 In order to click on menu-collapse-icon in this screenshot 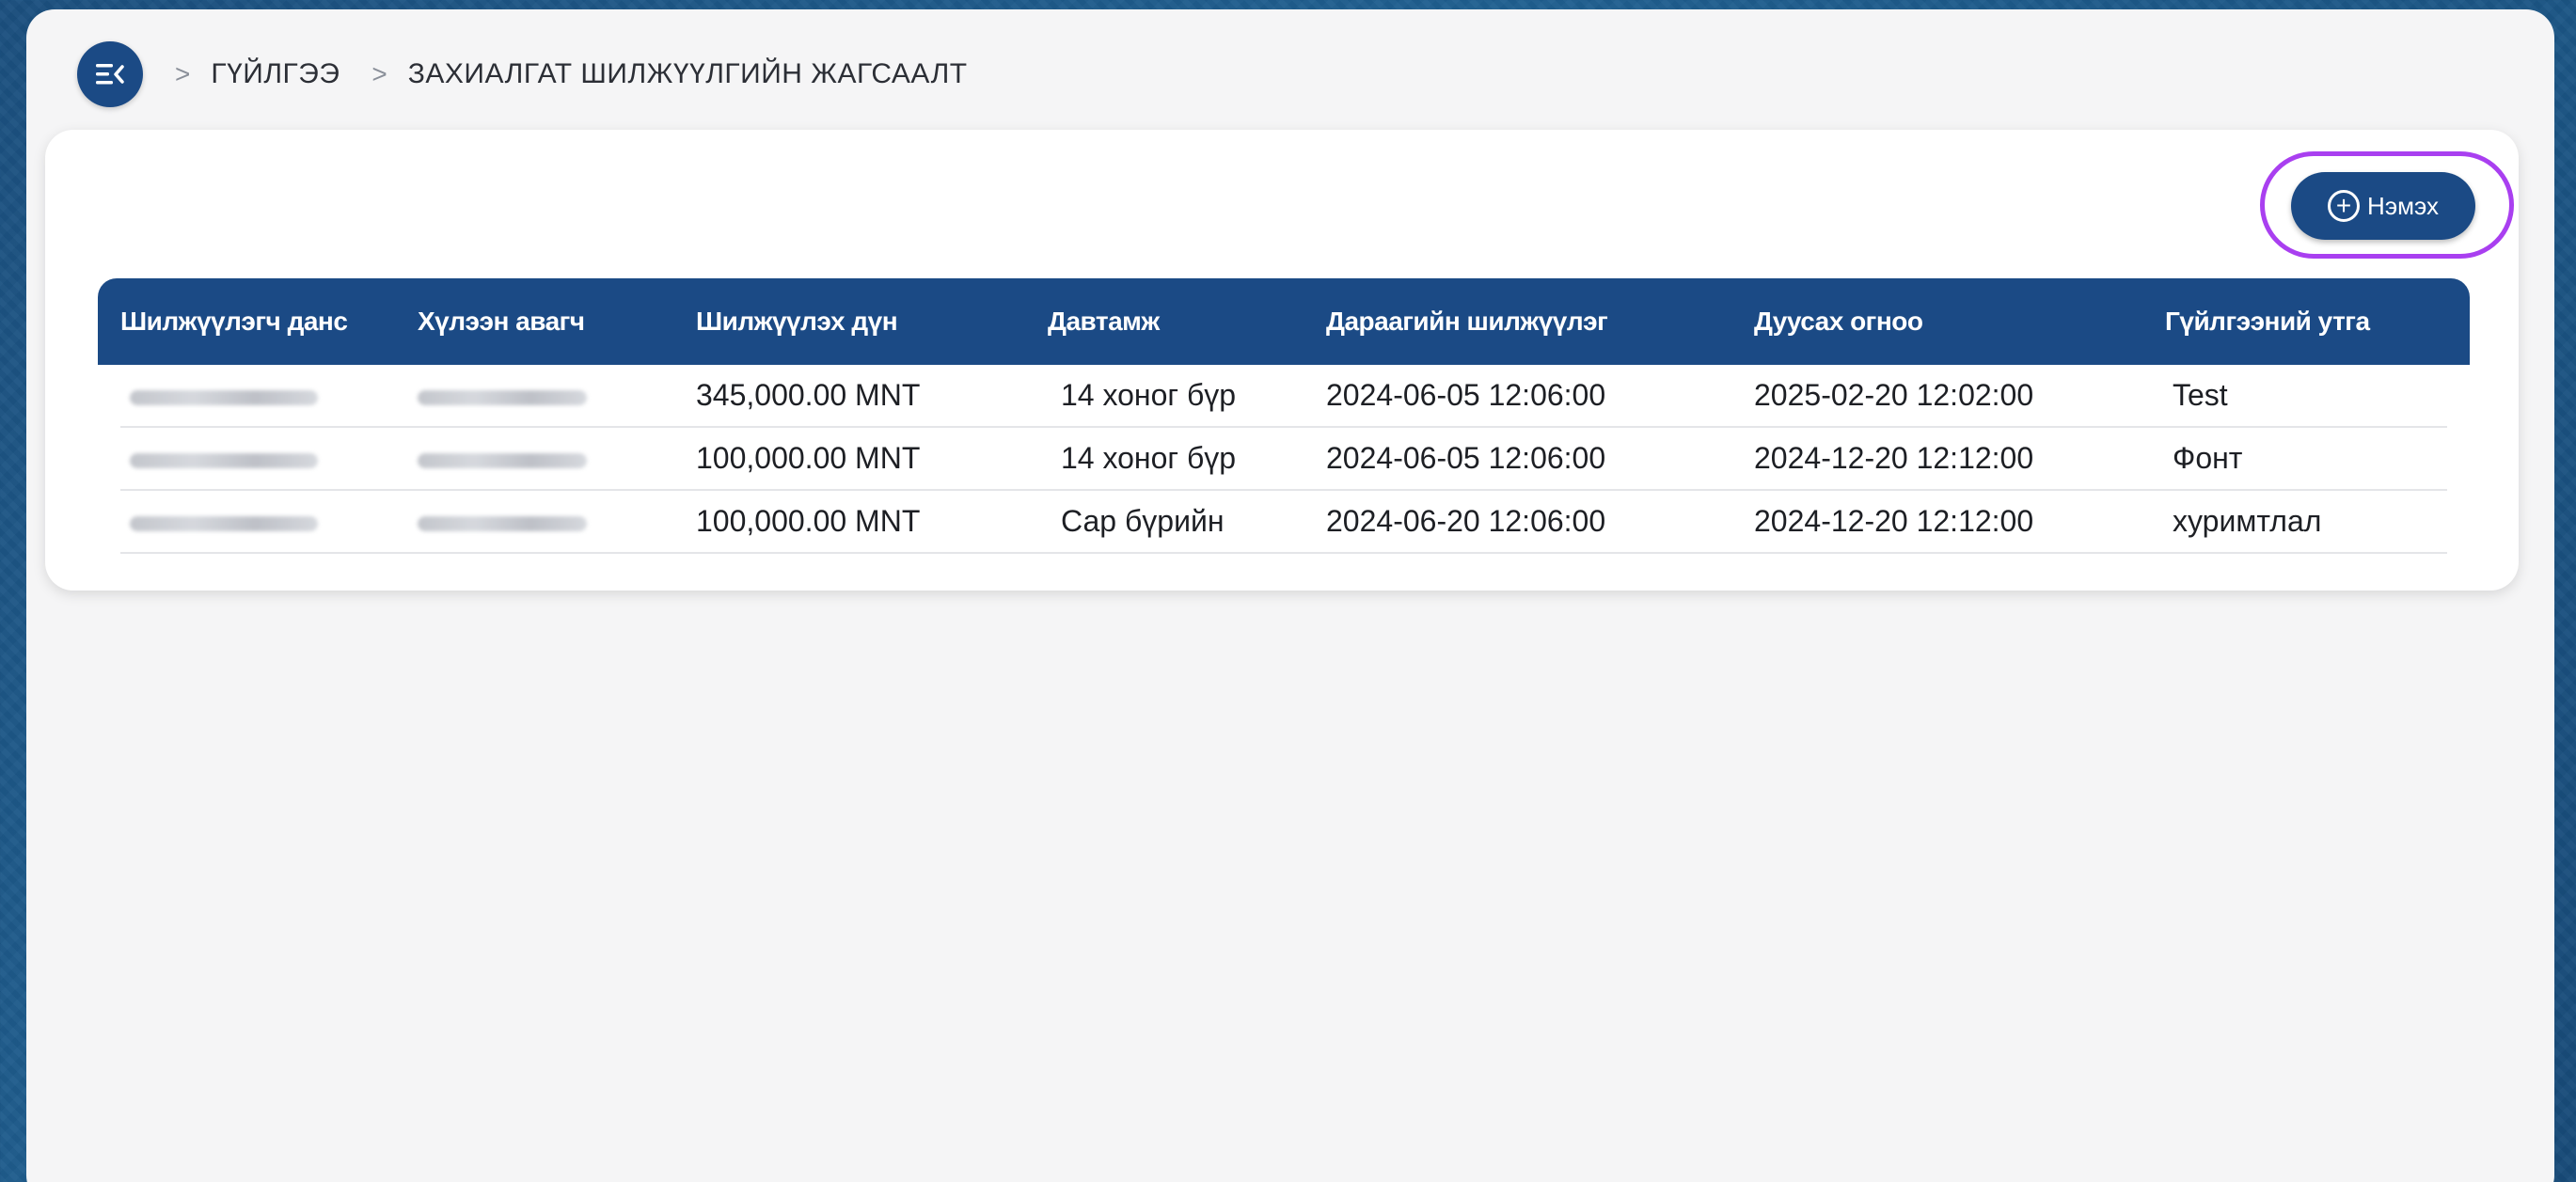, I will do `click(110, 74)`.